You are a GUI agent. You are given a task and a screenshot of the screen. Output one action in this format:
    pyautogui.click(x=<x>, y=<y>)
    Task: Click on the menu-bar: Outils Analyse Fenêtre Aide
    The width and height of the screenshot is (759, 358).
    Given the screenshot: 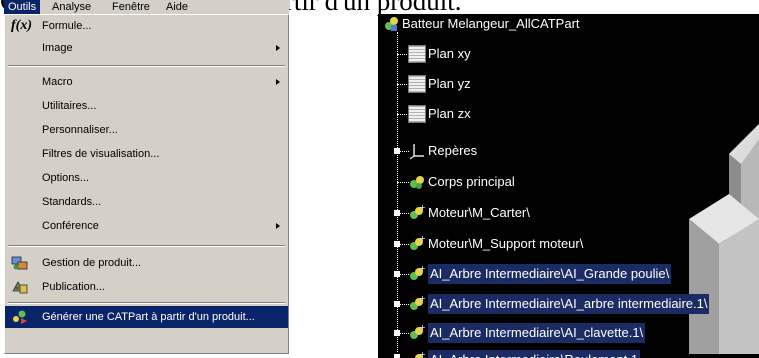 What is the action you would take?
    pyautogui.click(x=146, y=7)
    